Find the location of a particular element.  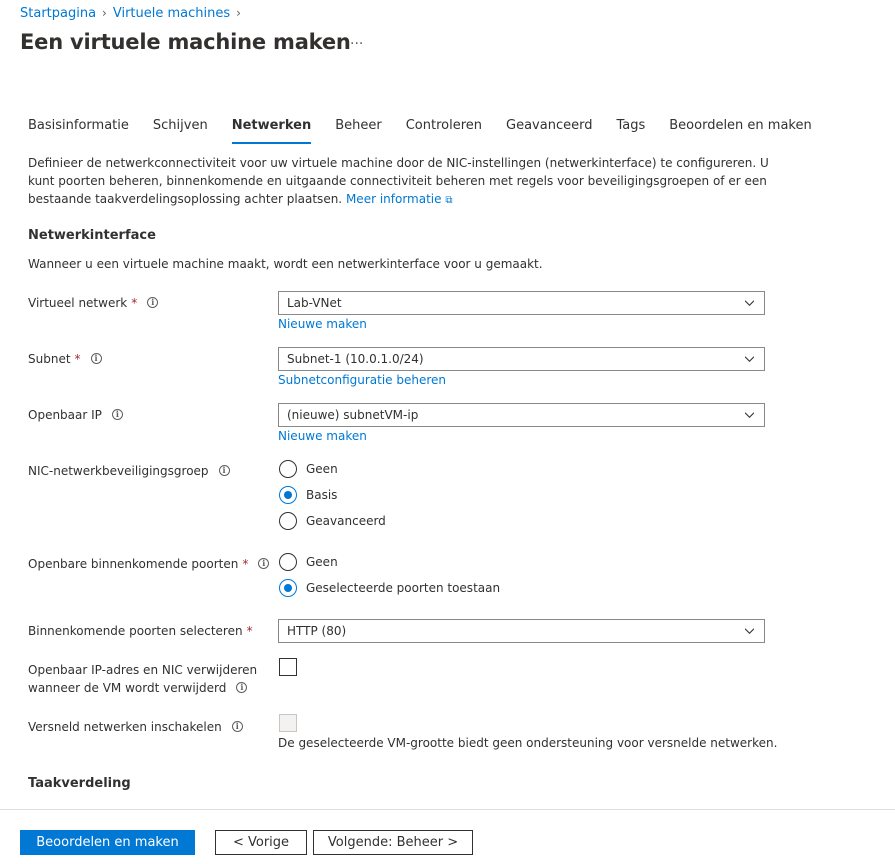

nsg-option-basis: Basis is located at coordinates (308, 495).